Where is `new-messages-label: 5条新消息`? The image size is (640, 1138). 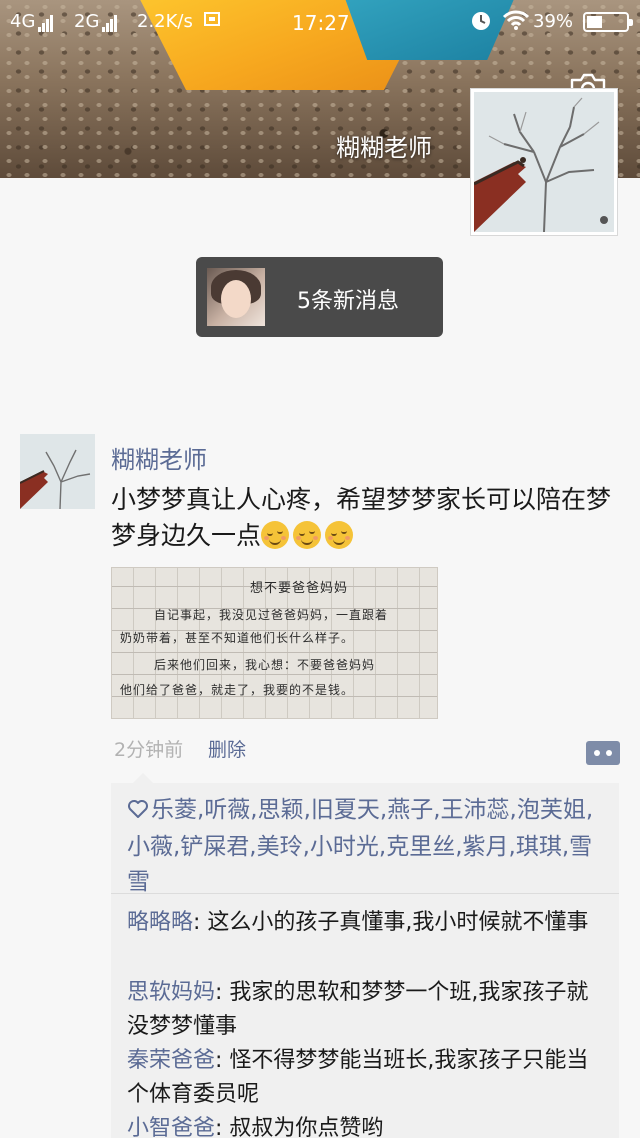 new-messages-label: 5条新消息 is located at coordinates (348, 301).